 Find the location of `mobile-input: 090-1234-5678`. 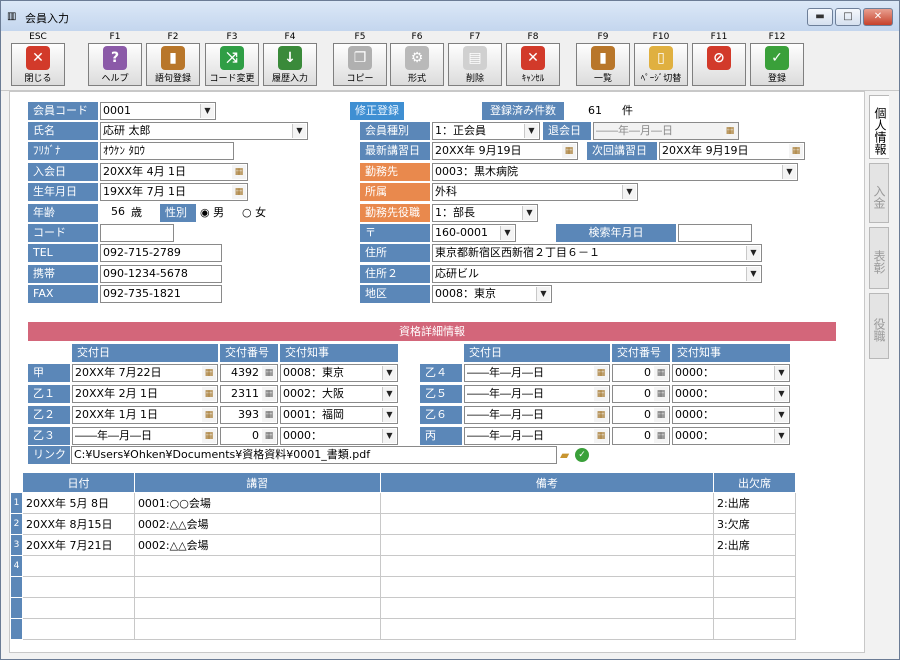

mobile-input: 090-1234-5678 is located at coordinates (161, 274).